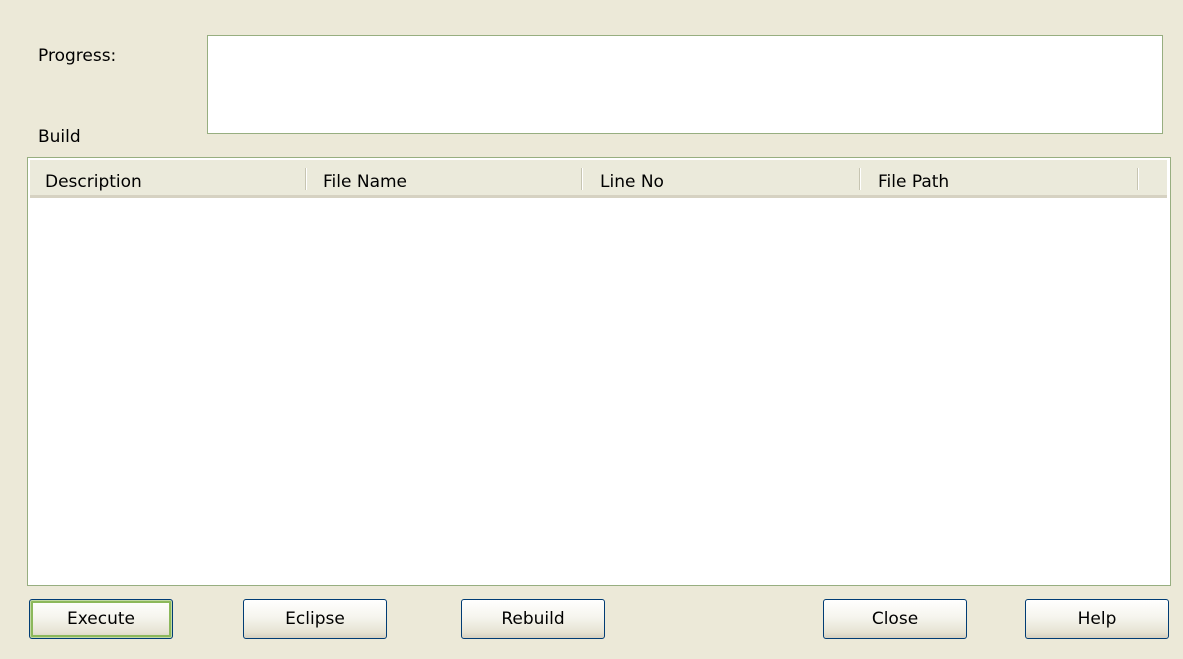 The width and height of the screenshot is (1183, 659). I want to click on column-header-file-path: File Path, so click(913, 177).